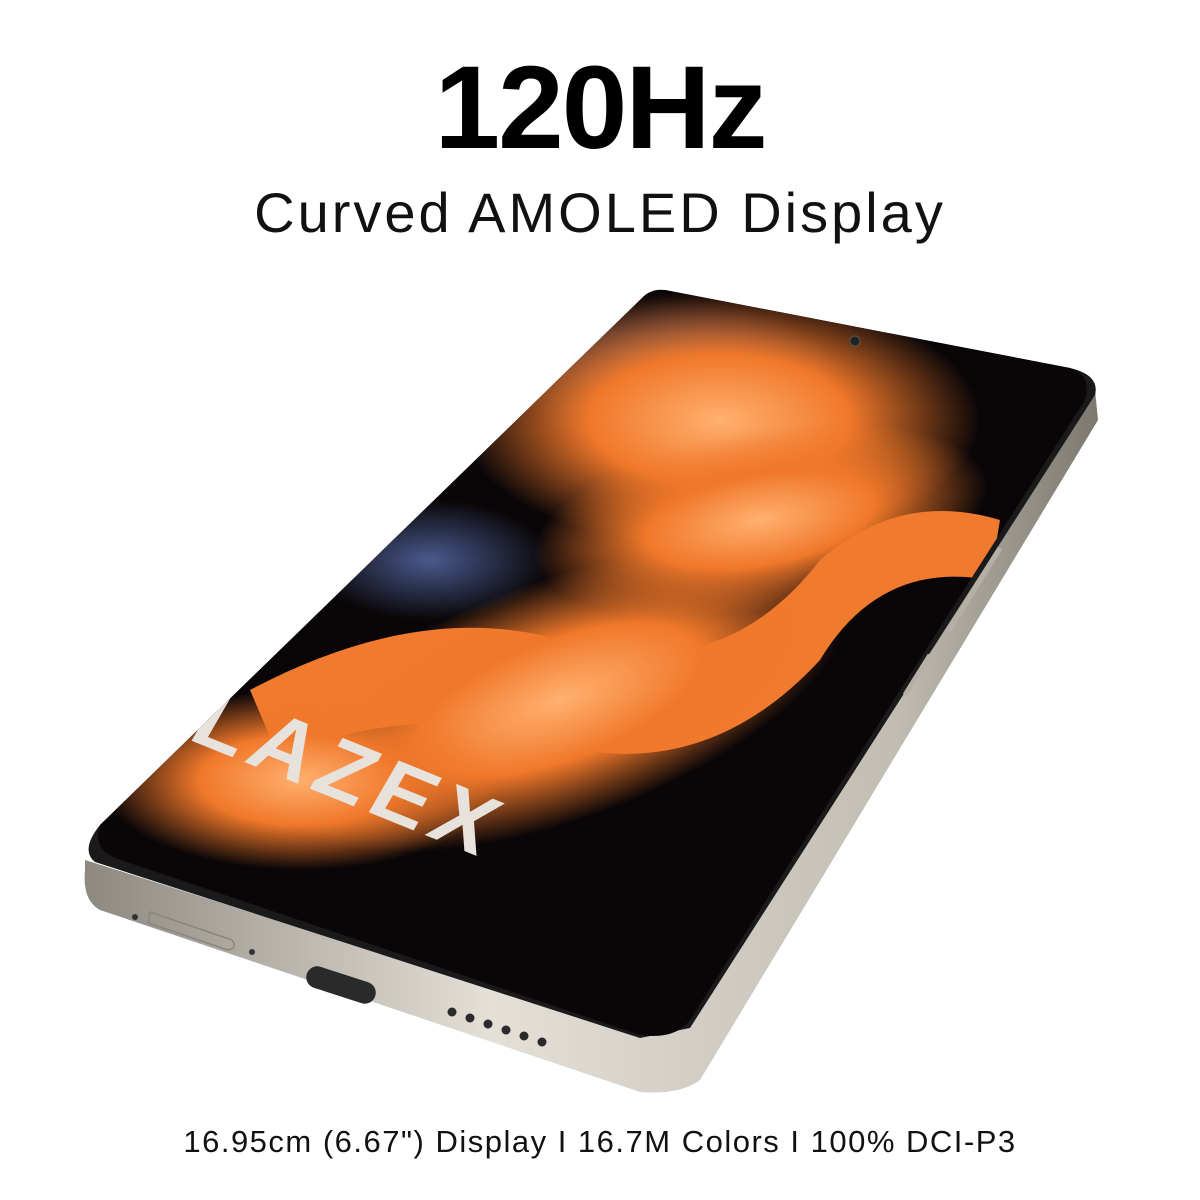  I want to click on microphone-hole-icon, so click(135, 917).